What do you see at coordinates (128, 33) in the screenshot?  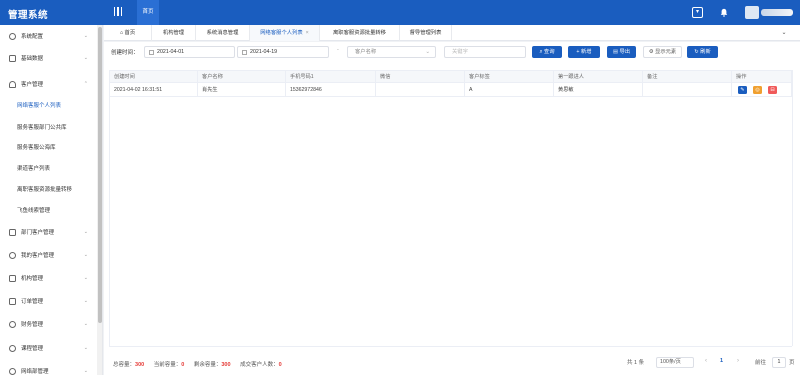 I see `tab-home: ⌂ 首页` at bounding box center [128, 33].